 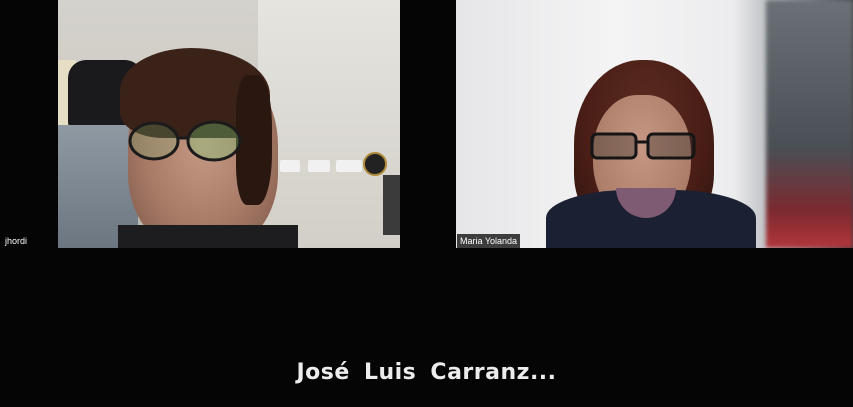 What do you see at coordinates (16, 241) in the screenshot?
I see `participant-name-label: jhordi` at bounding box center [16, 241].